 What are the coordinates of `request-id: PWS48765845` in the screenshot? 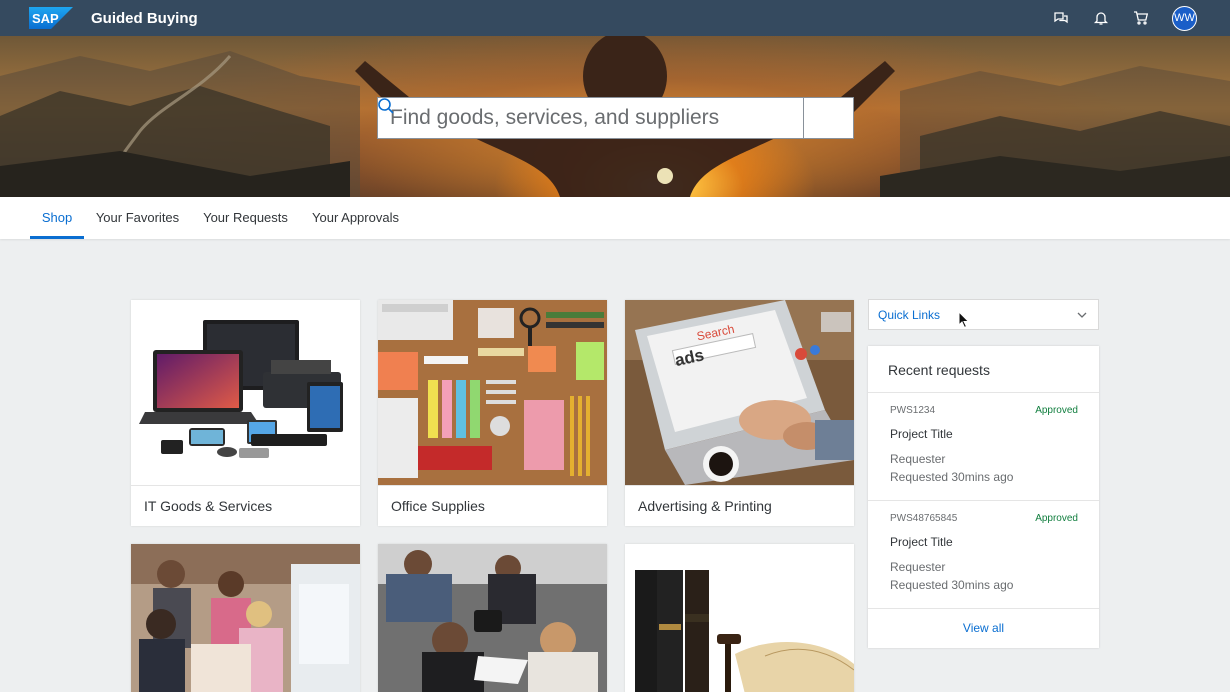 It's located at (924, 518).